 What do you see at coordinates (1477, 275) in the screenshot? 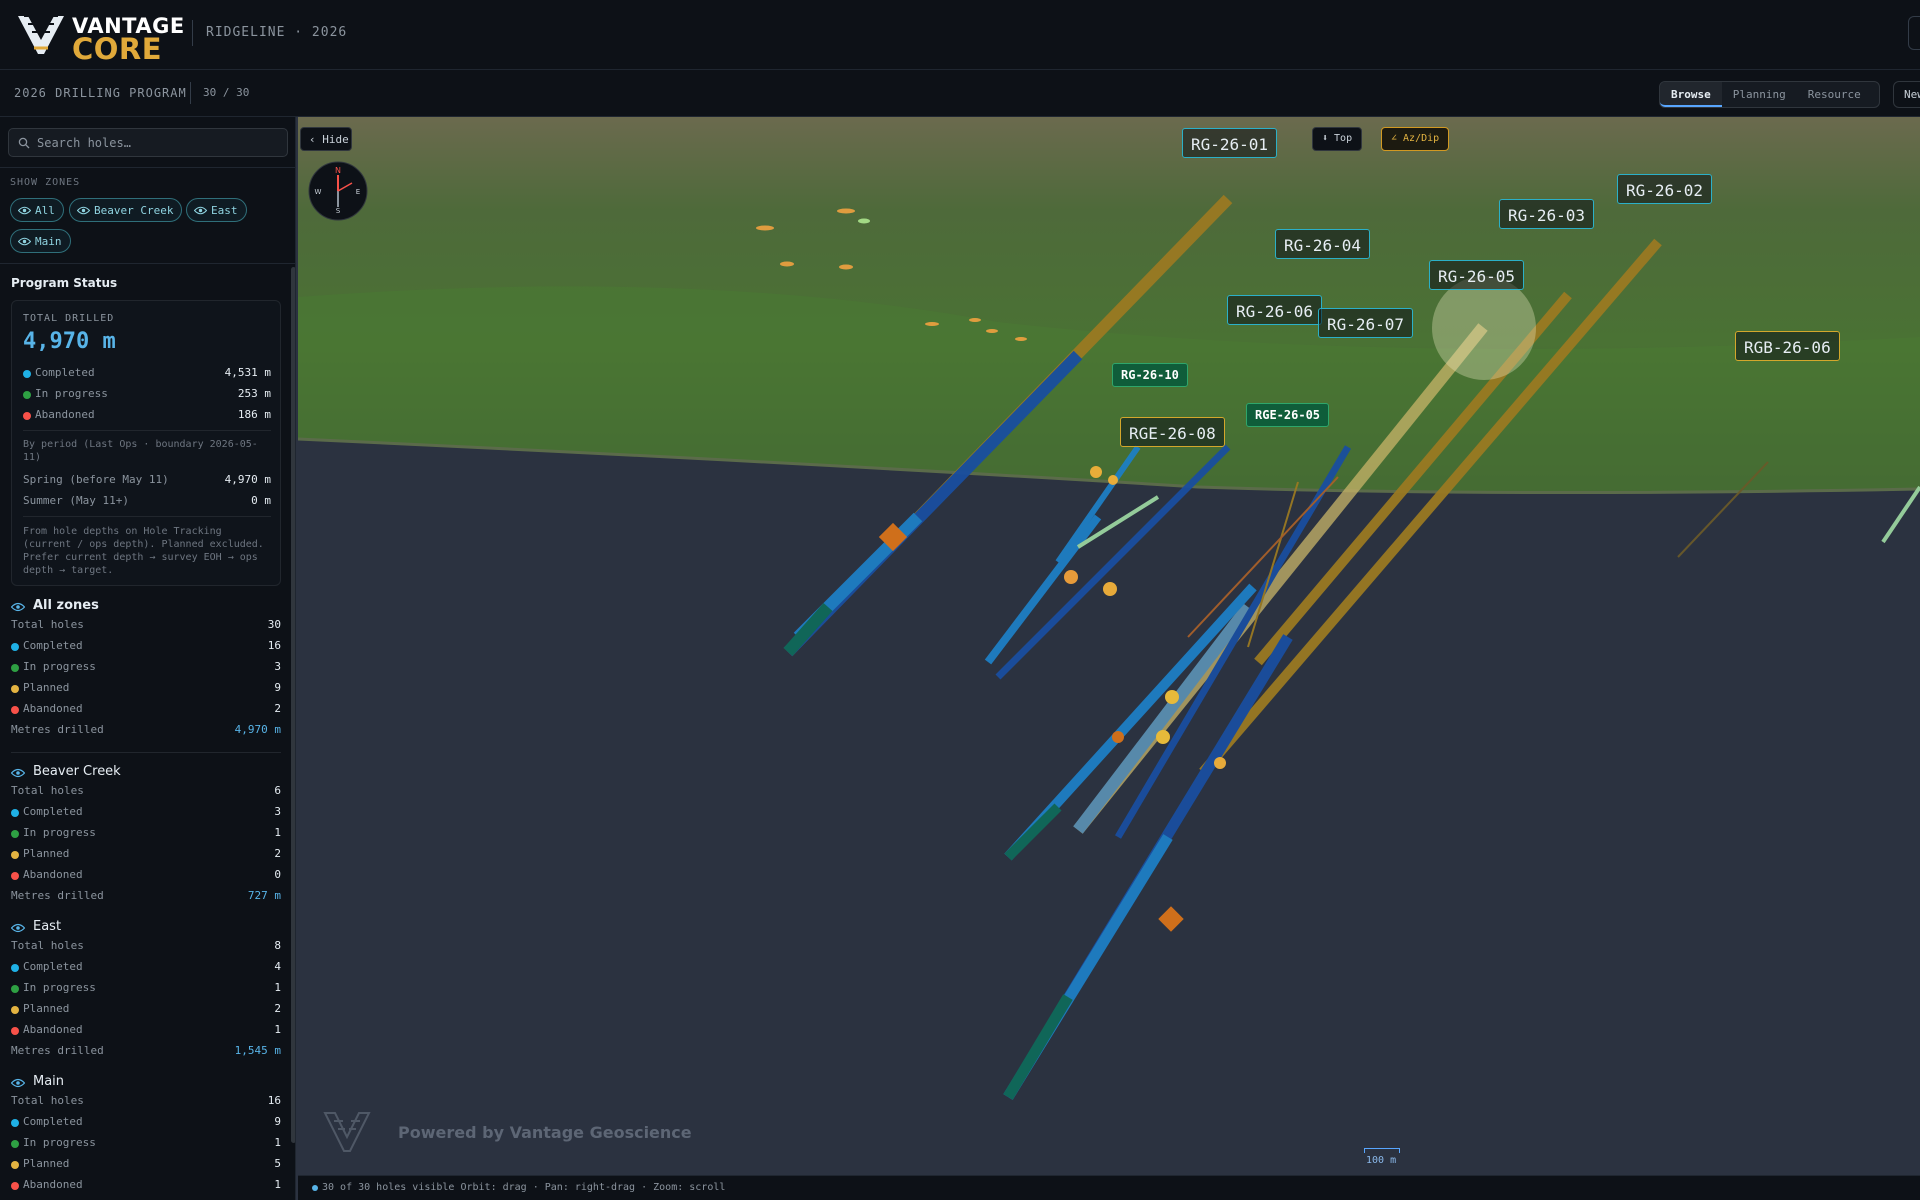
I see `hole-label-rg-26-05: RG-26-05` at bounding box center [1477, 275].